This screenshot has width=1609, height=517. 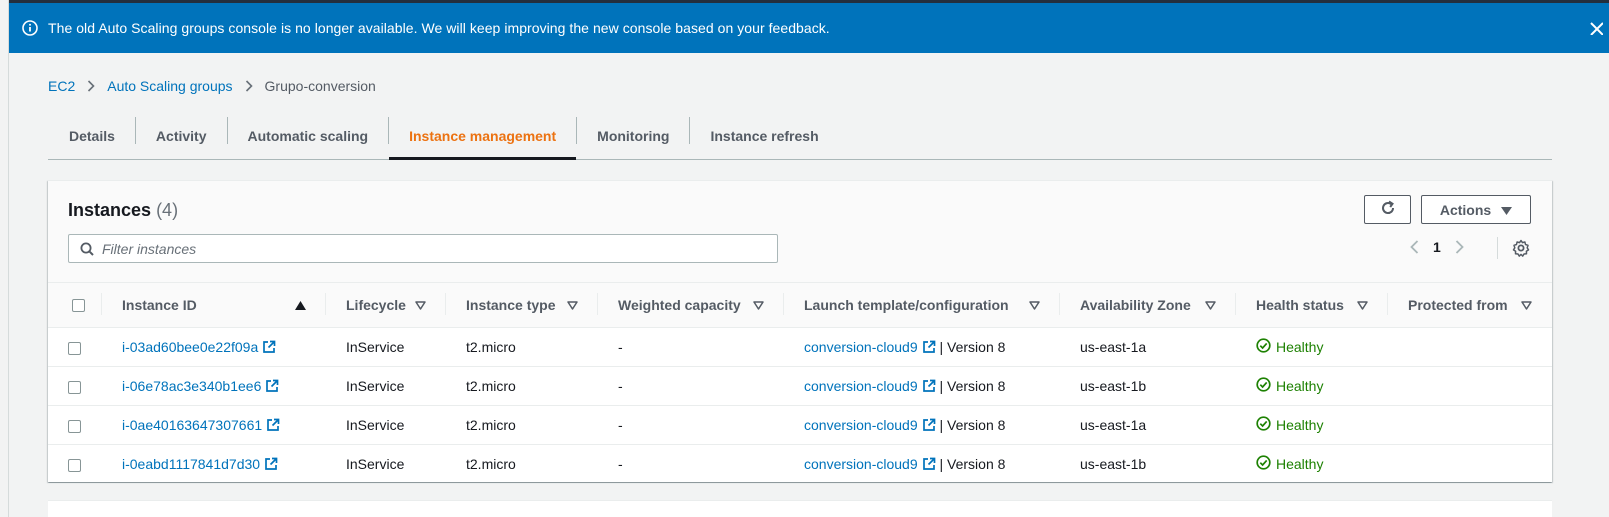 I want to click on header-label: Health status, so click(x=1300, y=305).